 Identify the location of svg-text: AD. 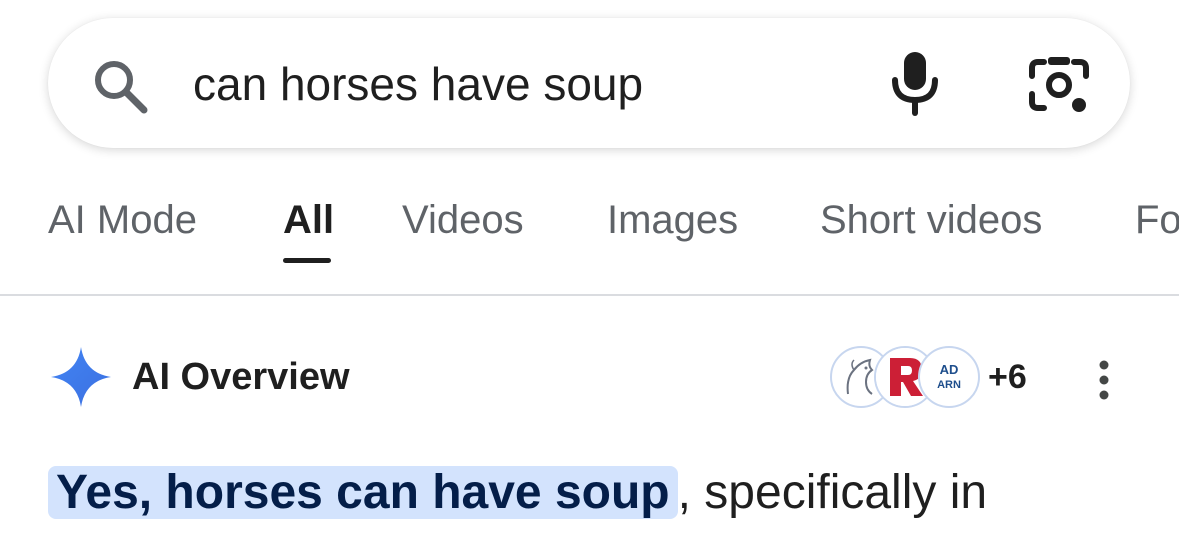
(949, 369).